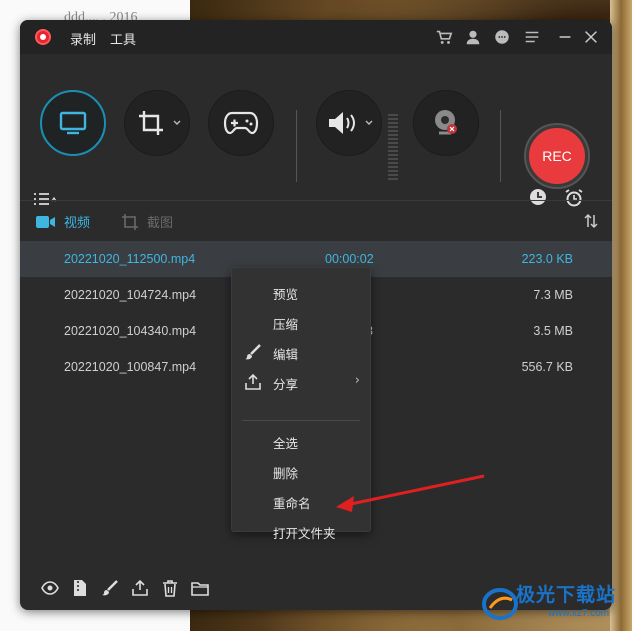  What do you see at coordinates (547, 259) in the screenshot?
I see `file-size: 223.0 KB` at bounding box center [547, 259].